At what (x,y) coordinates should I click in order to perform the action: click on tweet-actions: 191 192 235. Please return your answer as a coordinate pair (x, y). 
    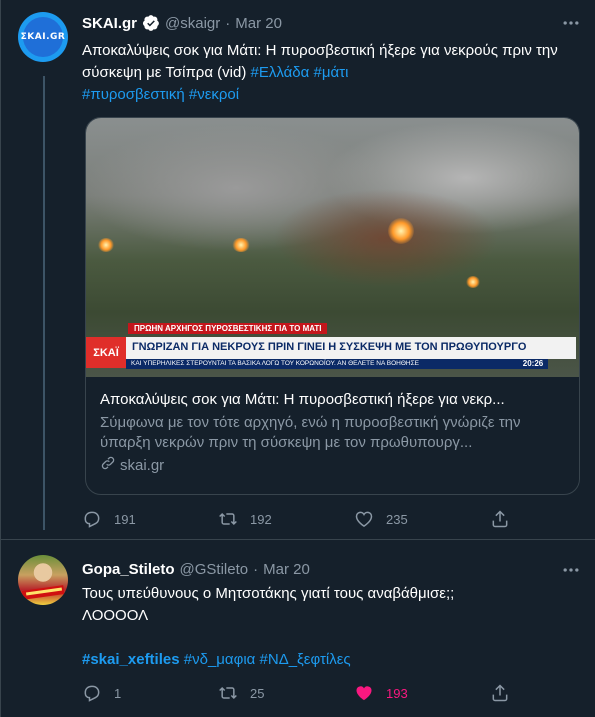
    Looking at the image, I should click on (297, 519).